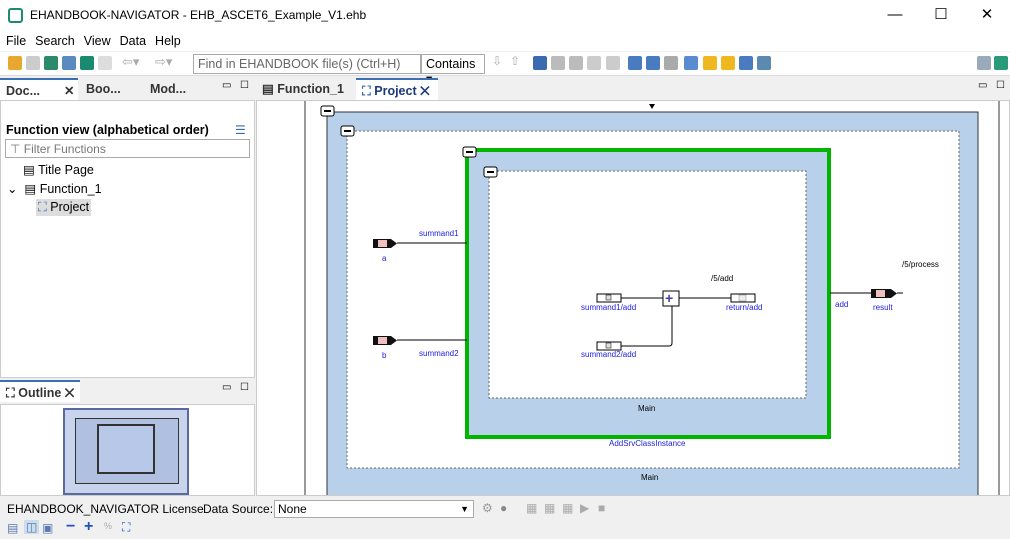 The height and width of the screenshot is (539, 1010). I want to click on inner-input-1-label: summand1/add, so click(608, 307).